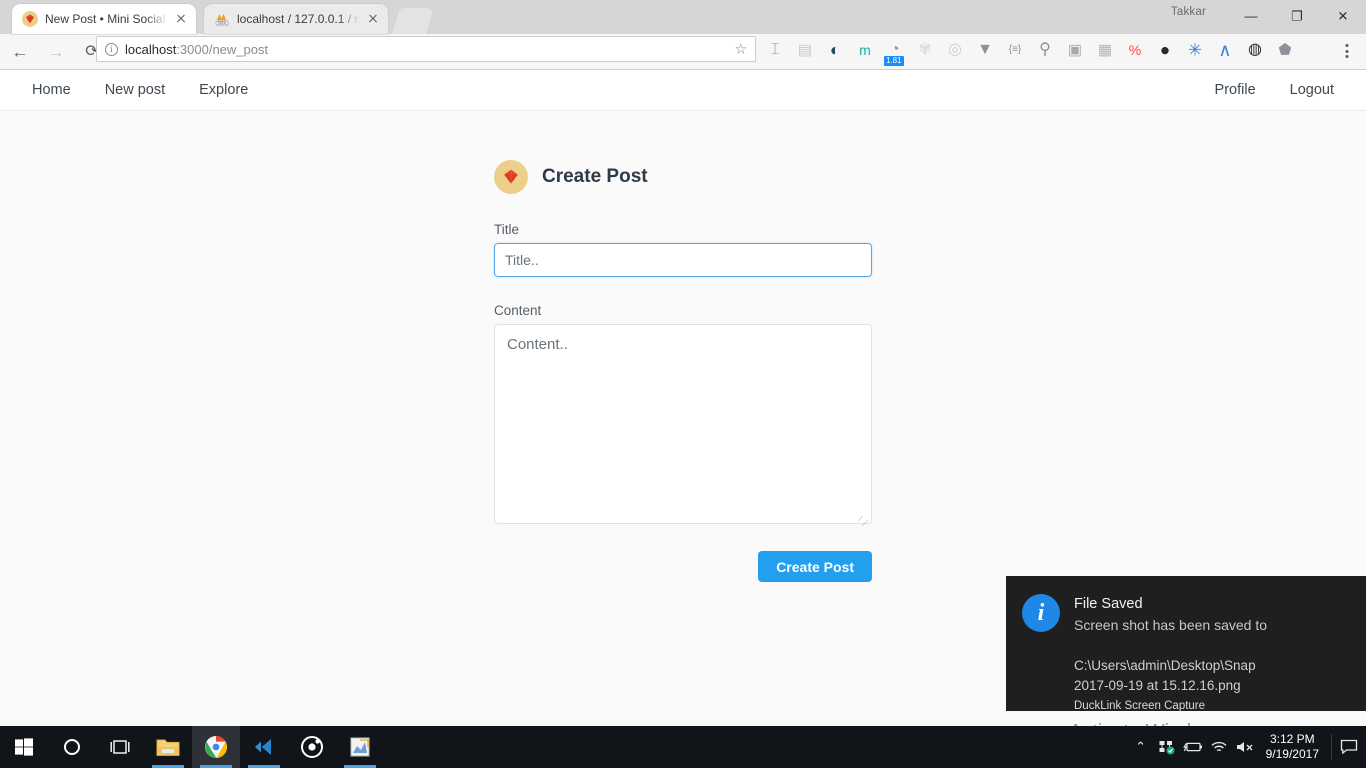 This screenshot has width=1366, height=768. Describe the element at coordinates (895, 51) in the screenshot. I see `wappalyzer-icon: ◔ 1.81` at that location.